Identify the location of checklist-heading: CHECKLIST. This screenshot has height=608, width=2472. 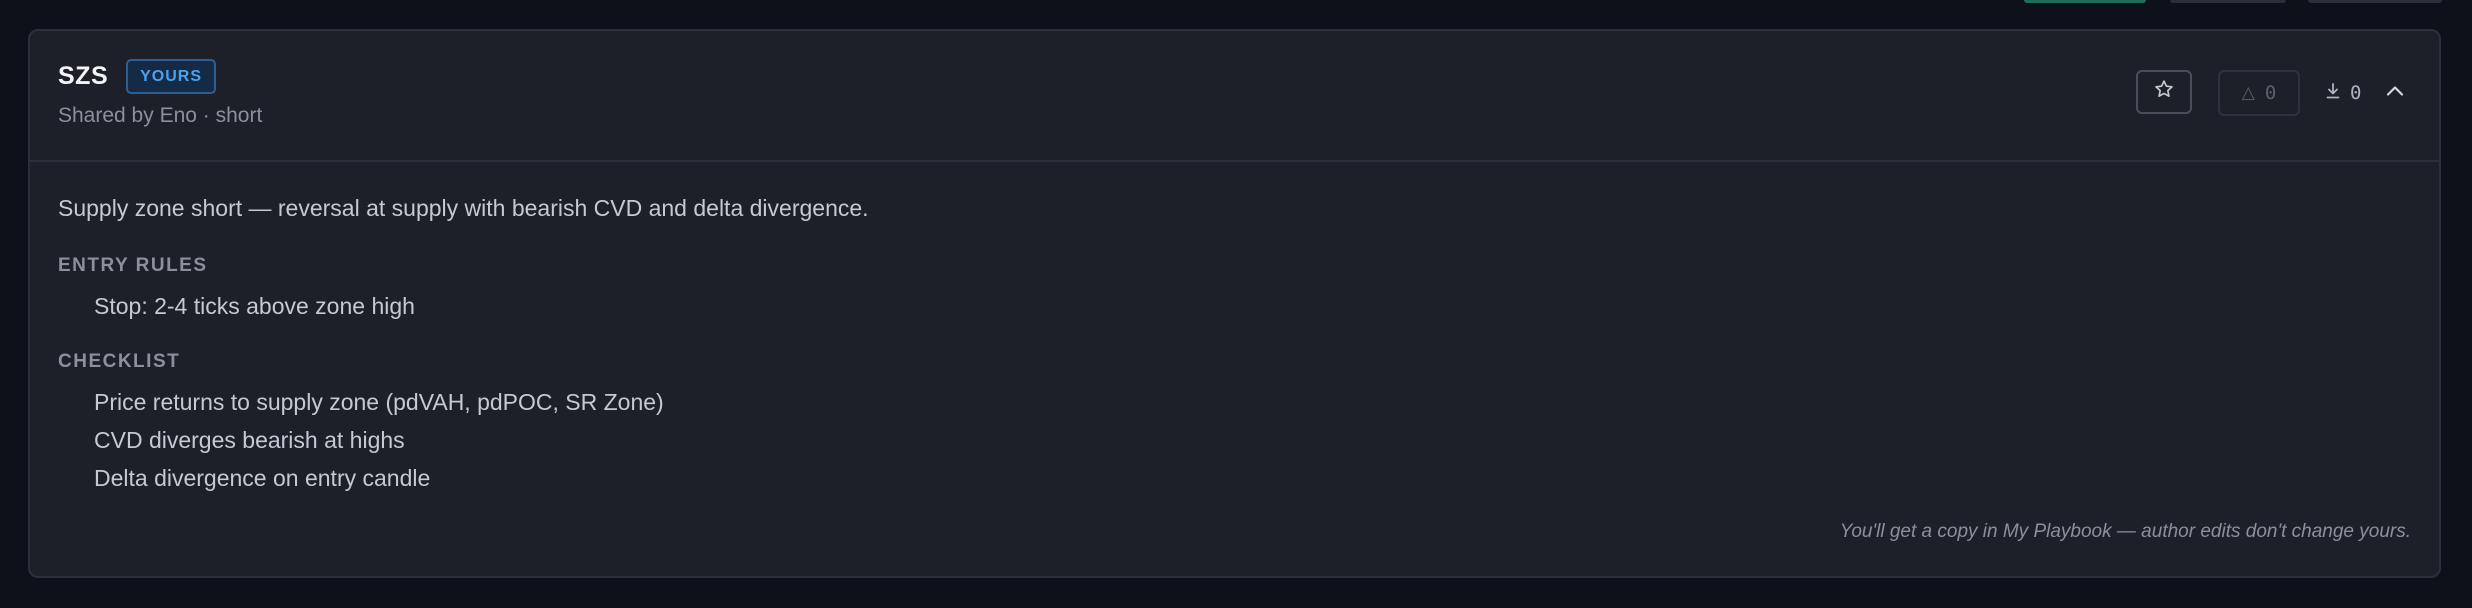
(119, 361).